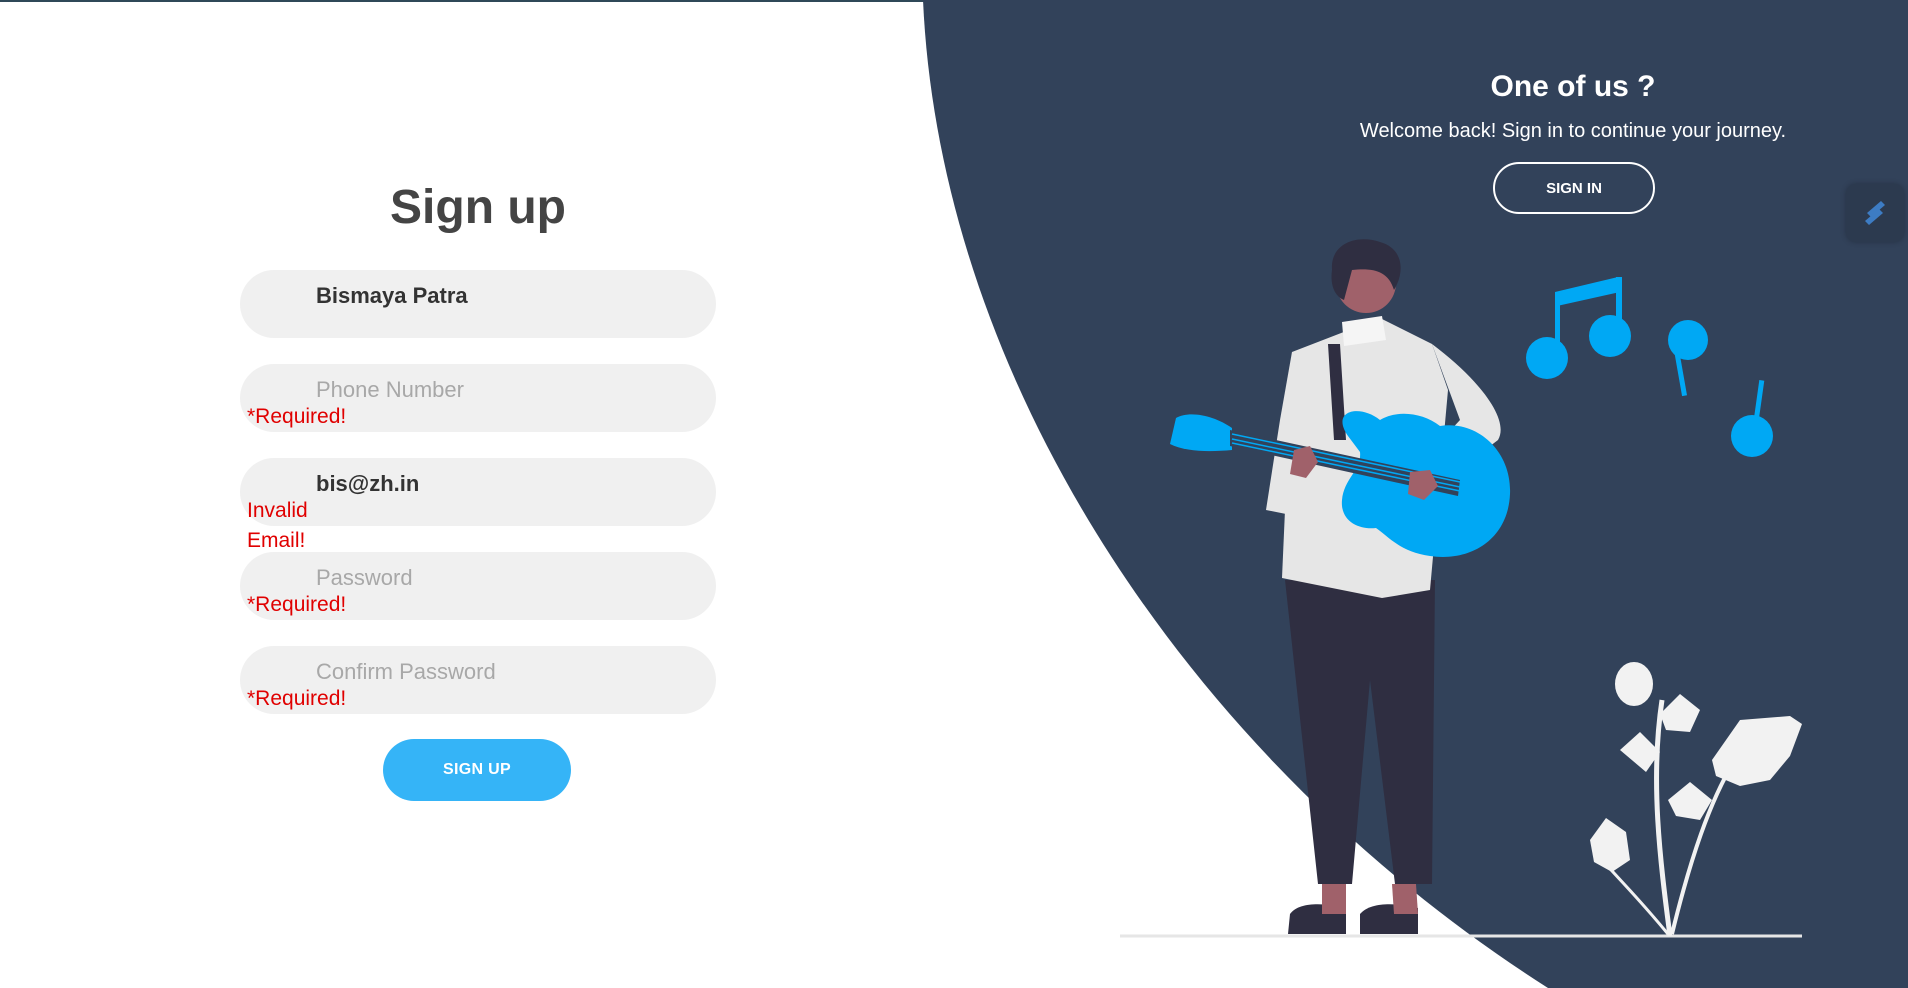 The height and width of the screenshot is (988, 1908). Describe the element at coordinates (1649, 367) in the screenshot. I see `music-note-icon` at that location.